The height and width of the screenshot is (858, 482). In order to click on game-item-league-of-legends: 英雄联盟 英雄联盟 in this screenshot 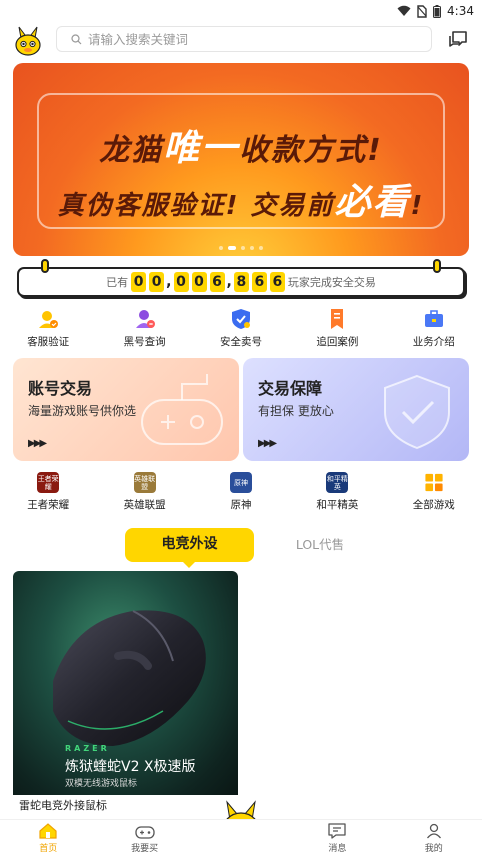, I will do `click(144, 492)`.